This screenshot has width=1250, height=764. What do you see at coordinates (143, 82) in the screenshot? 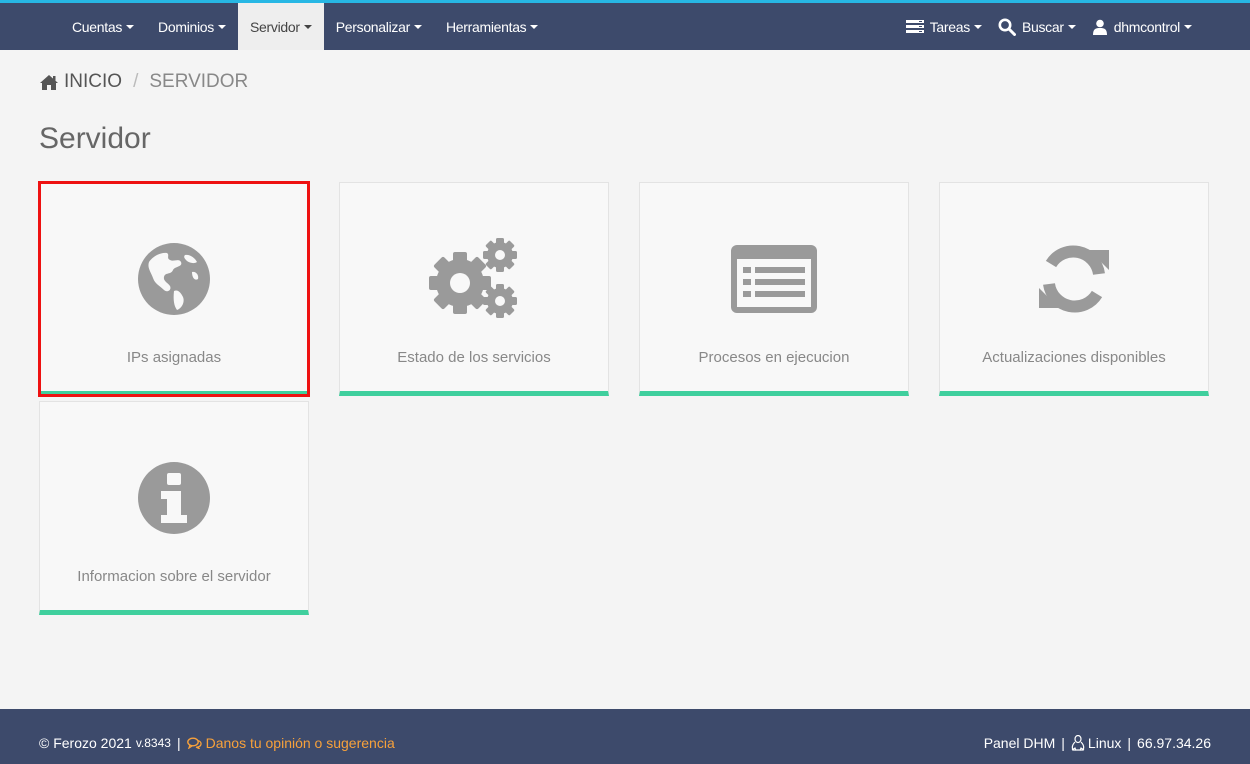
I see `breadcrumb: INICIO / SERVIDOR` at bounding box center [143, 82].